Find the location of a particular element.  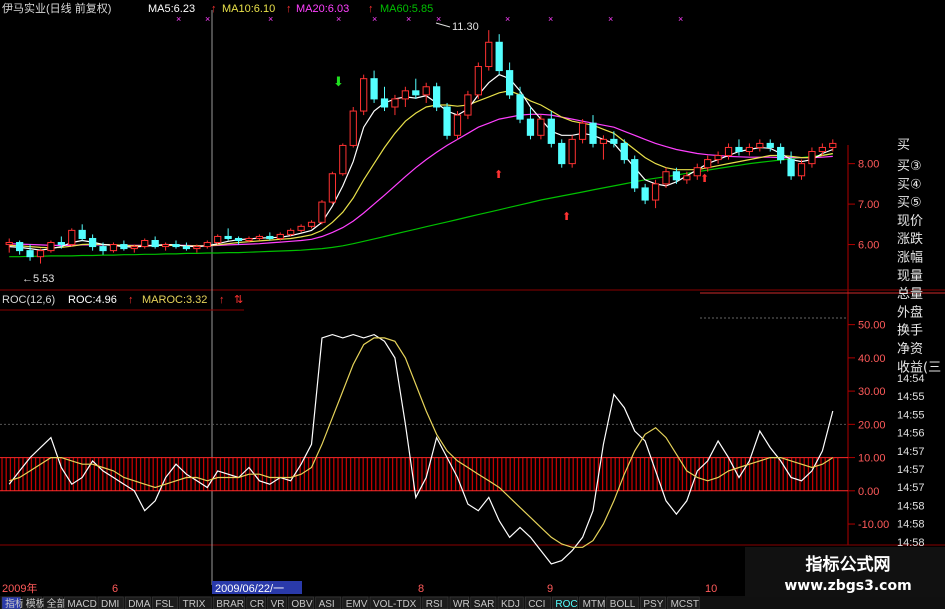

quote-label: 涨跌 is located at coordinates (910, 239).